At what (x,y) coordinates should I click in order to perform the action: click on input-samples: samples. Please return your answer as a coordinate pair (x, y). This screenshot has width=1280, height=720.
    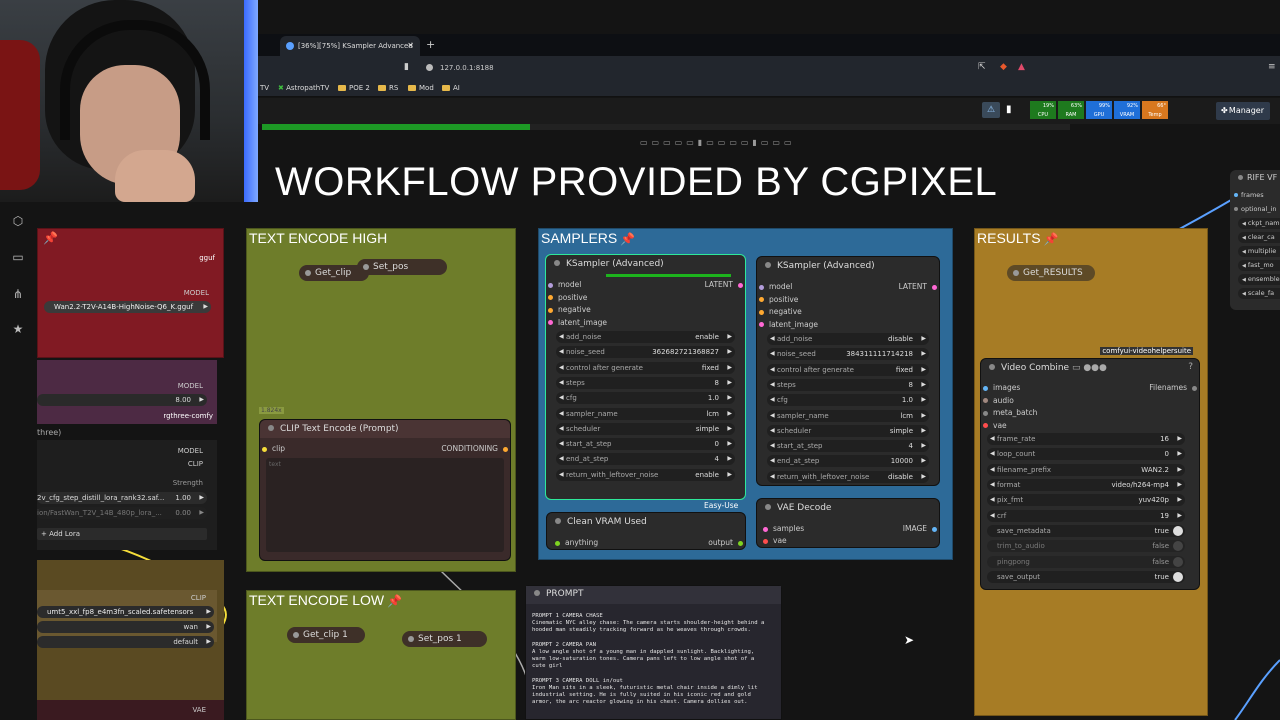
    Looking at the image, I should click on (783, 528).